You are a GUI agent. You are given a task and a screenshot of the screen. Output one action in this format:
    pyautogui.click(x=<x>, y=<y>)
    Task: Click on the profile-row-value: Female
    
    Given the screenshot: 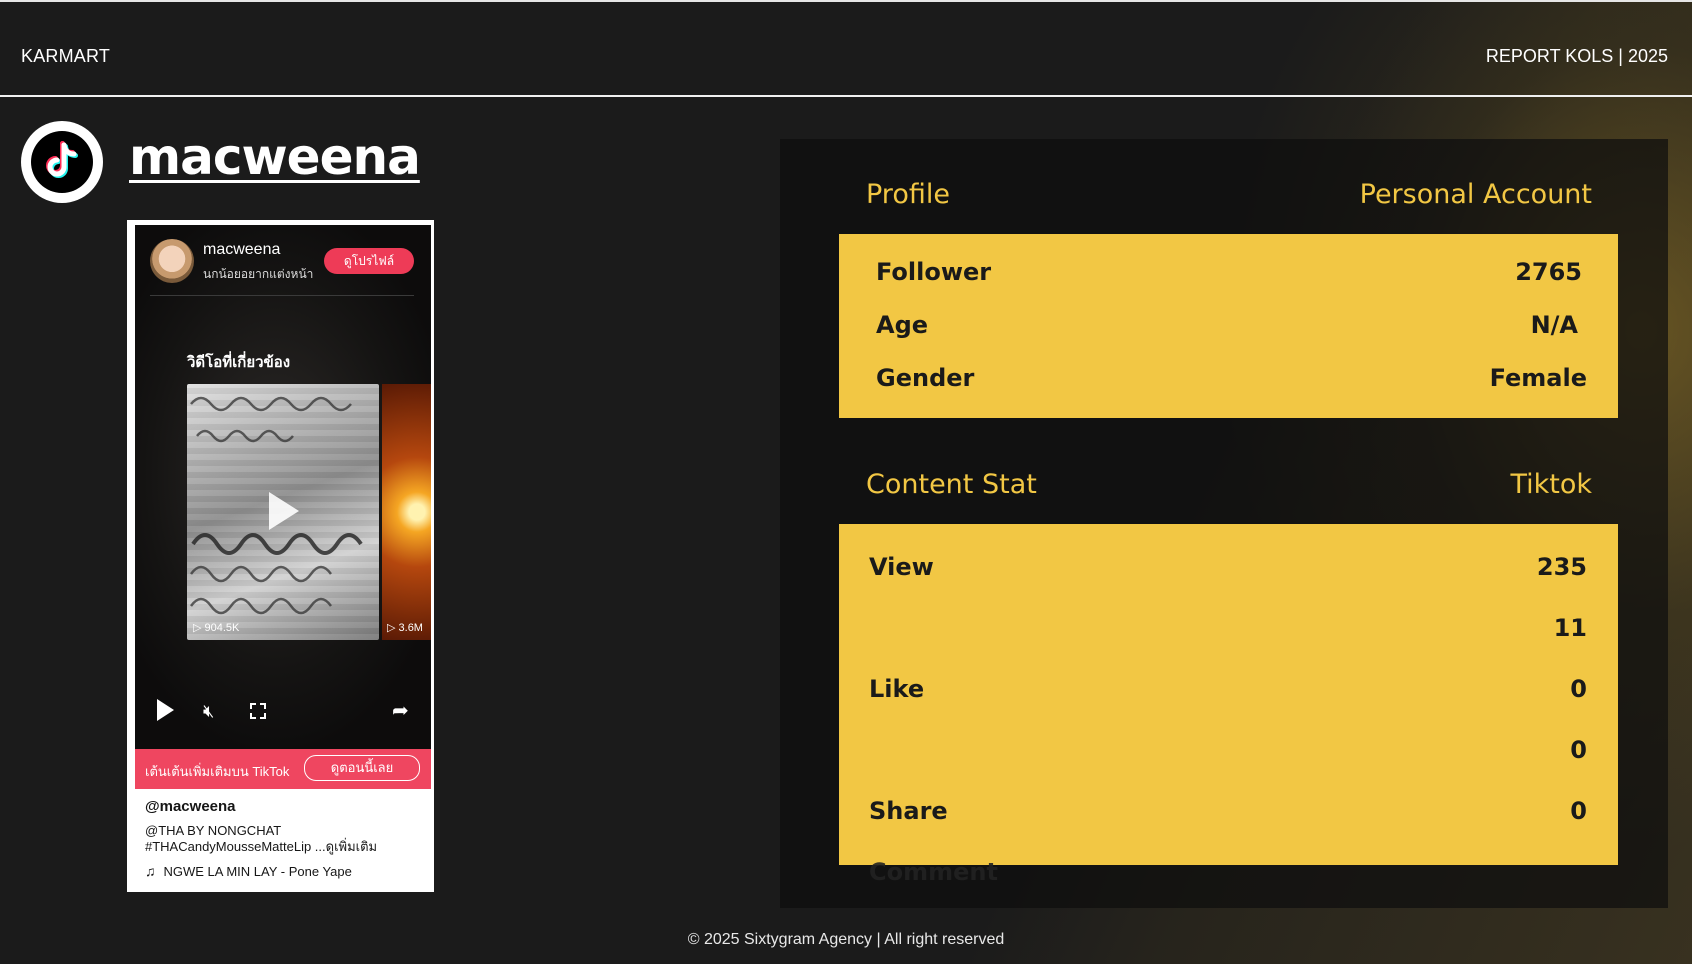 What is the action you would take?
    pyautogui.click(x=1538, y=378)
    